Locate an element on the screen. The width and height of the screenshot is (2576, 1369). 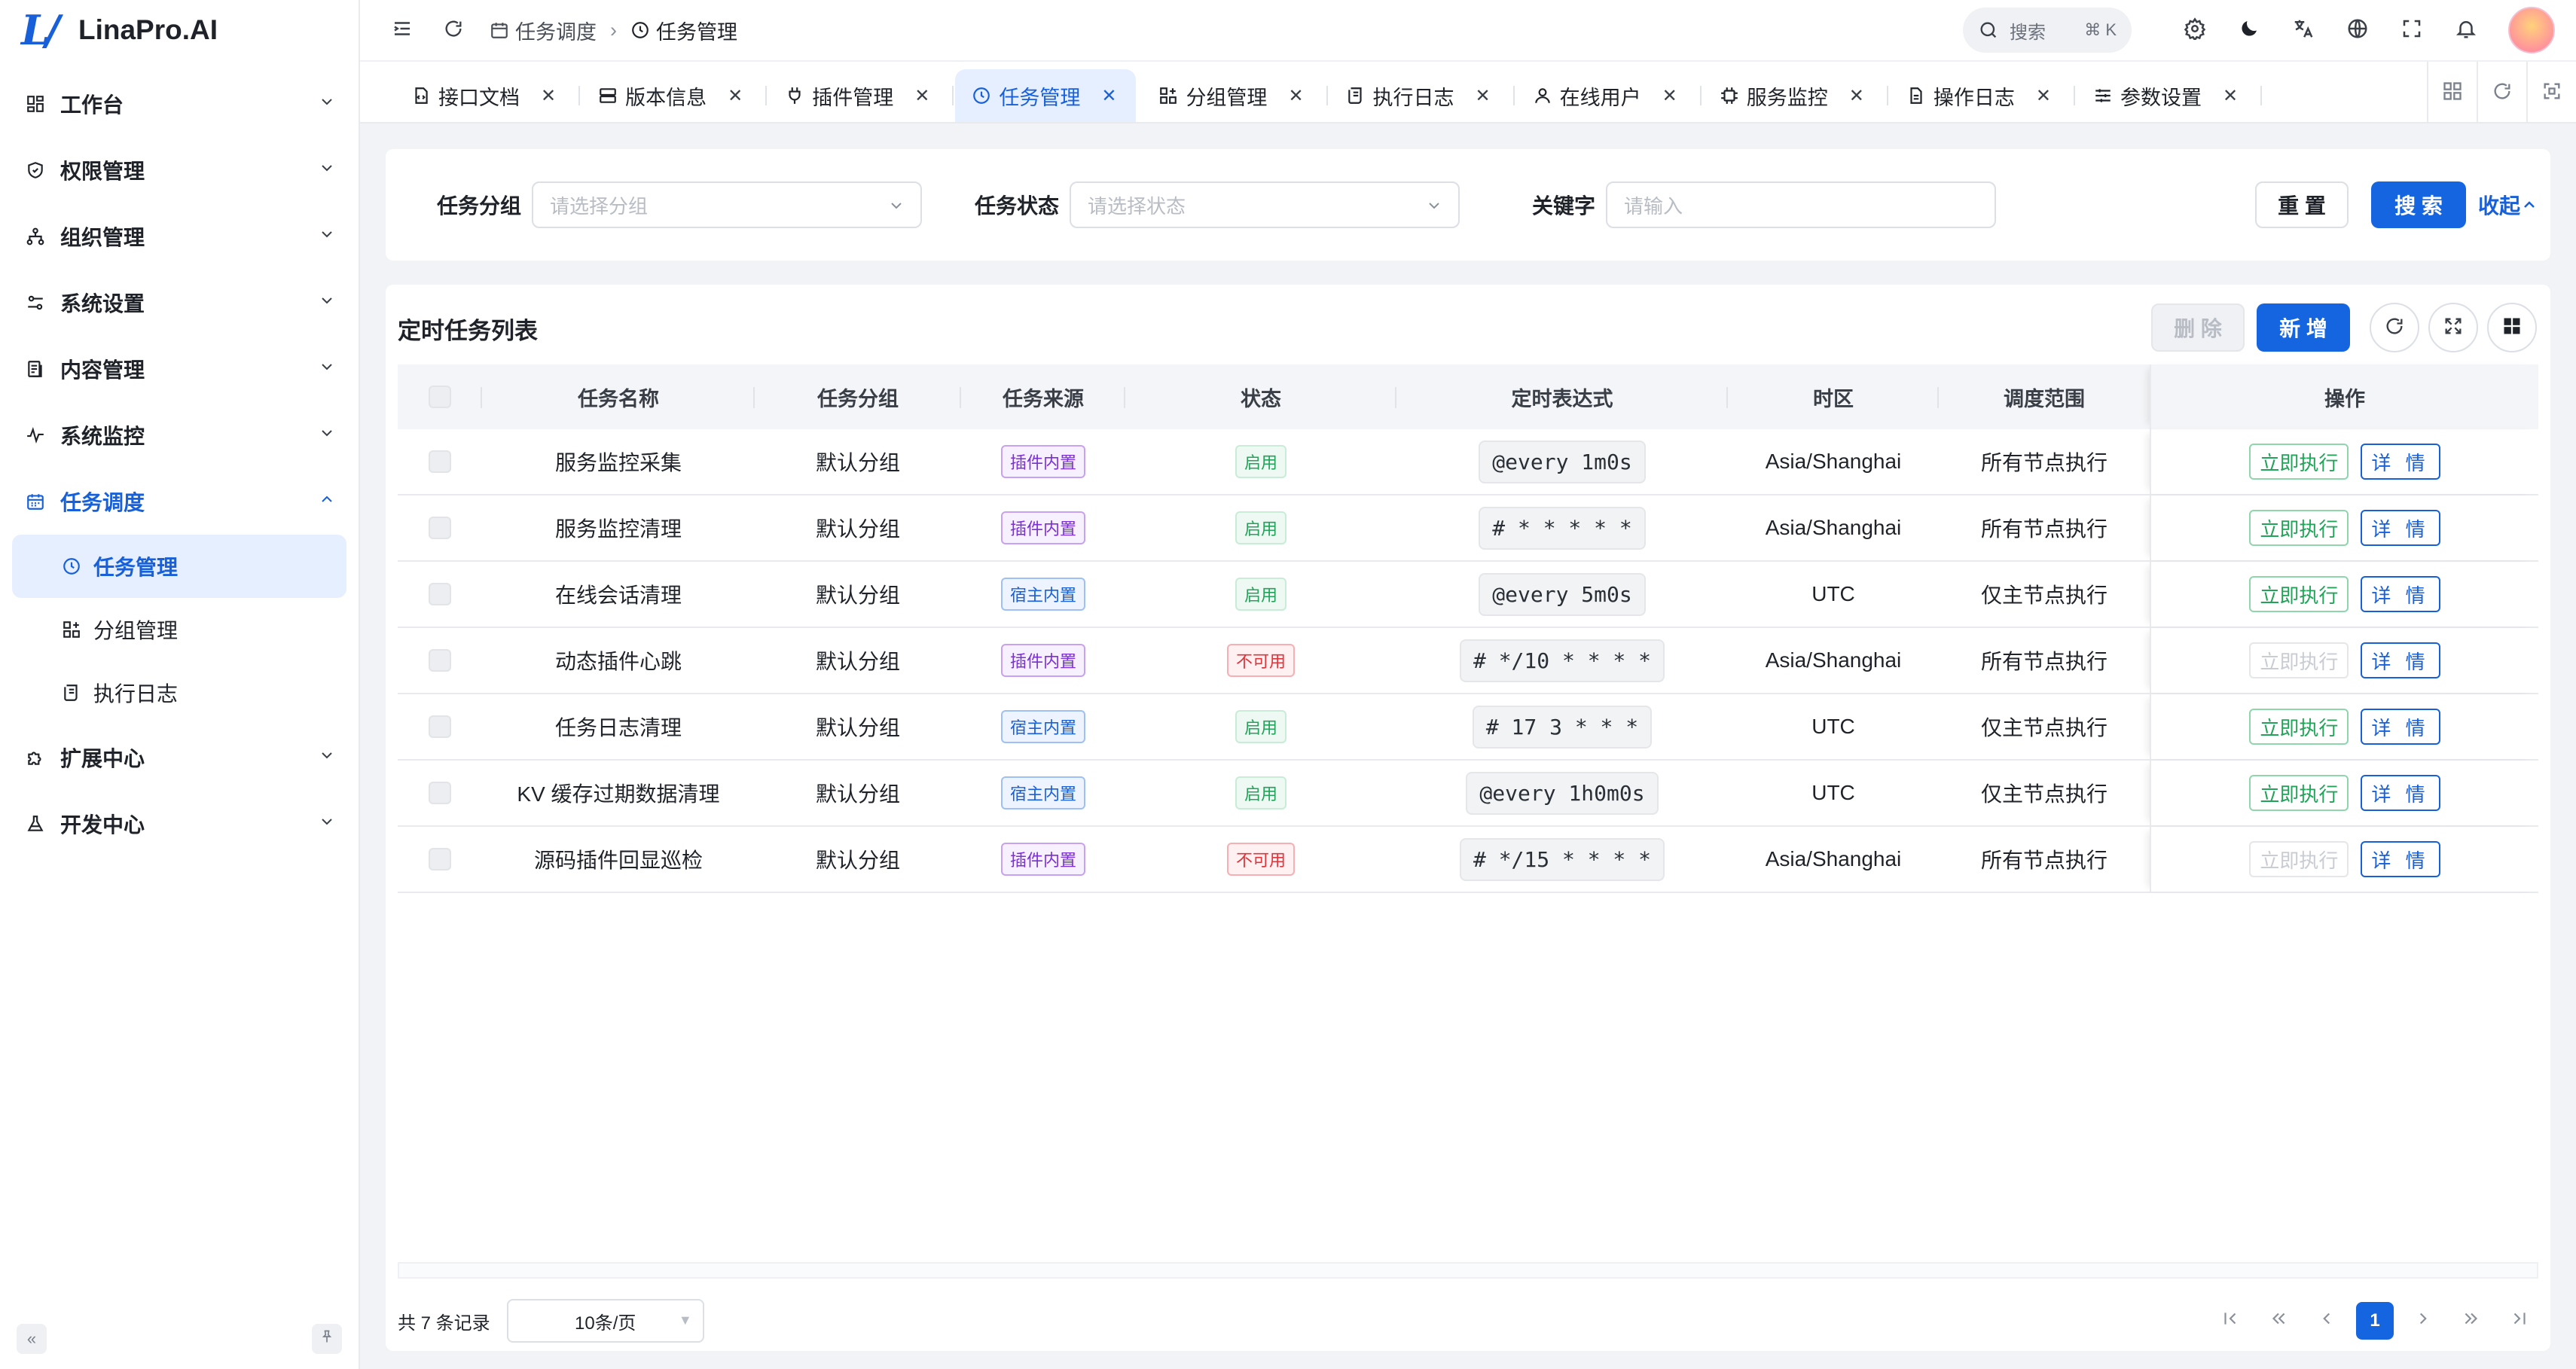
tab-group-management: 分组管理 ✕ is located at coordinates (1235, 95).